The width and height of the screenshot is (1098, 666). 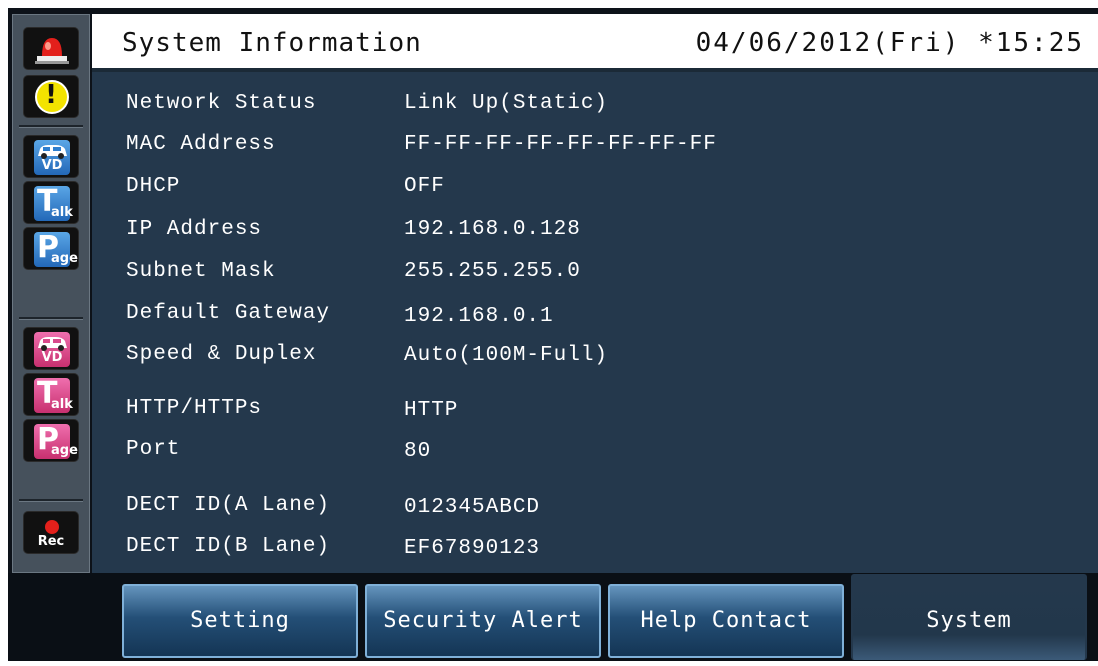 I want to click on dhcp-value: OFF, so click(x=424, y=186).